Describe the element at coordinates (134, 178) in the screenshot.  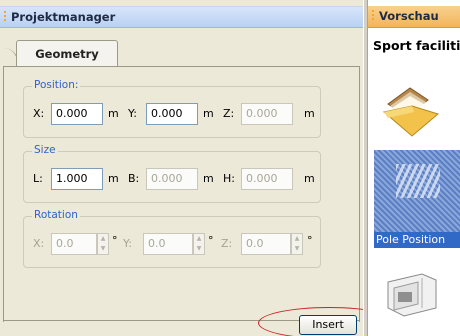
I see `size-b-label: B:` at that location.